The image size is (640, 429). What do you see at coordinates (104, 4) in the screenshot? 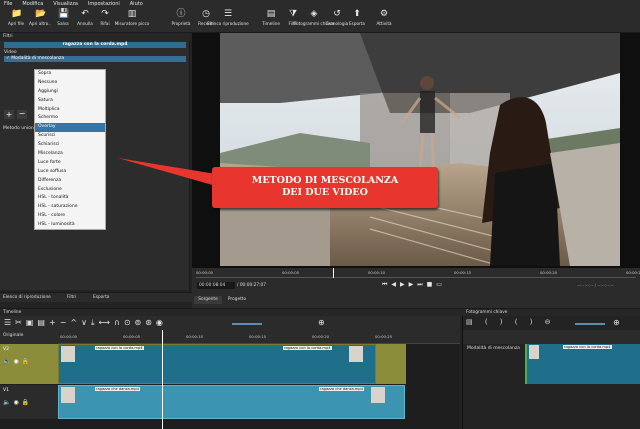
I see `menu-item-3: Impostazioni` at bounding box center [104, 4].